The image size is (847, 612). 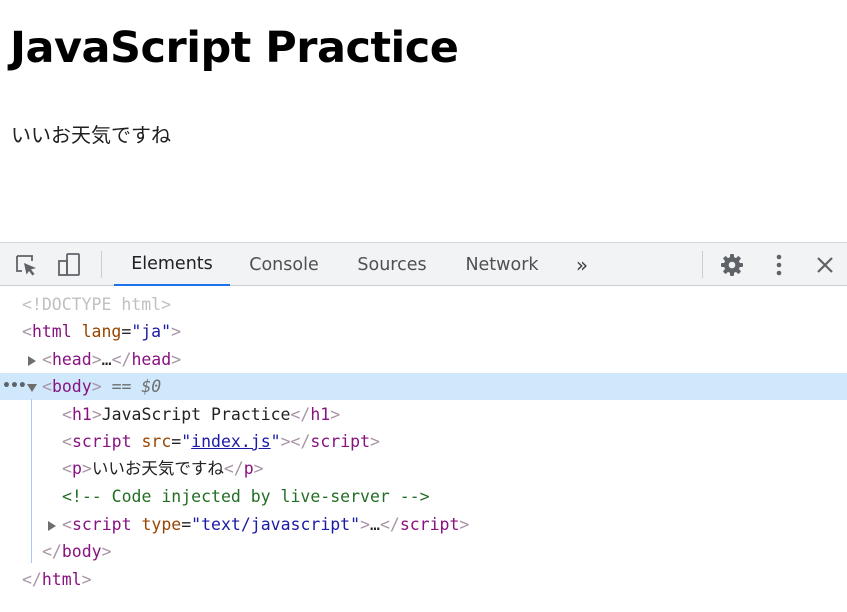 What do you see at coordinates (163, 468) in the screenshot?
I see `p-element: <p>いいお天気ですね</p>` at bounding box center [163, 468].